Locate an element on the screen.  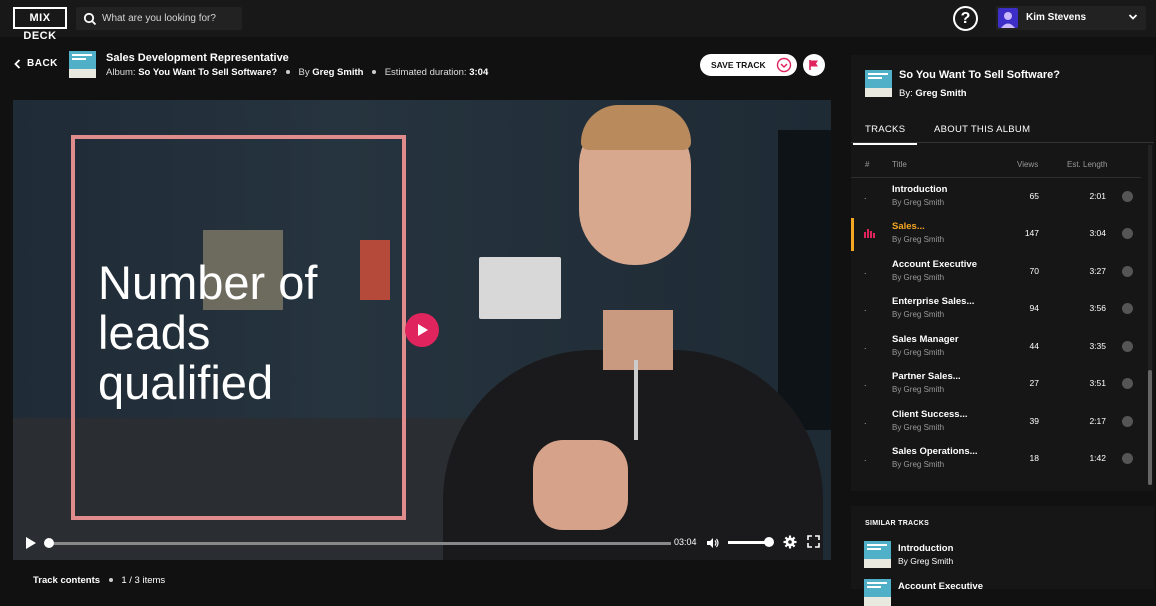
duration-value: 3:04 is located at coordinates (479, 72).